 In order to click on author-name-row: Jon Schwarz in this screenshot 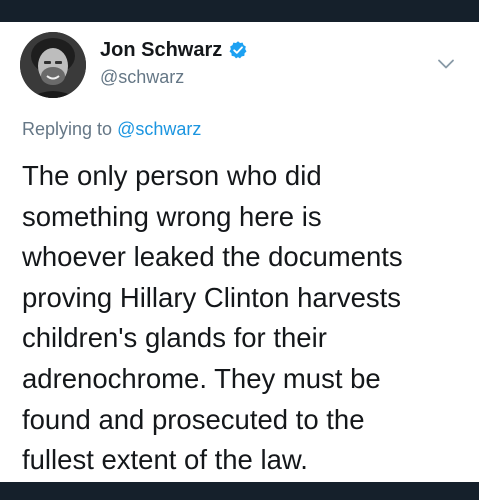, I will do `click(174, 50)`.